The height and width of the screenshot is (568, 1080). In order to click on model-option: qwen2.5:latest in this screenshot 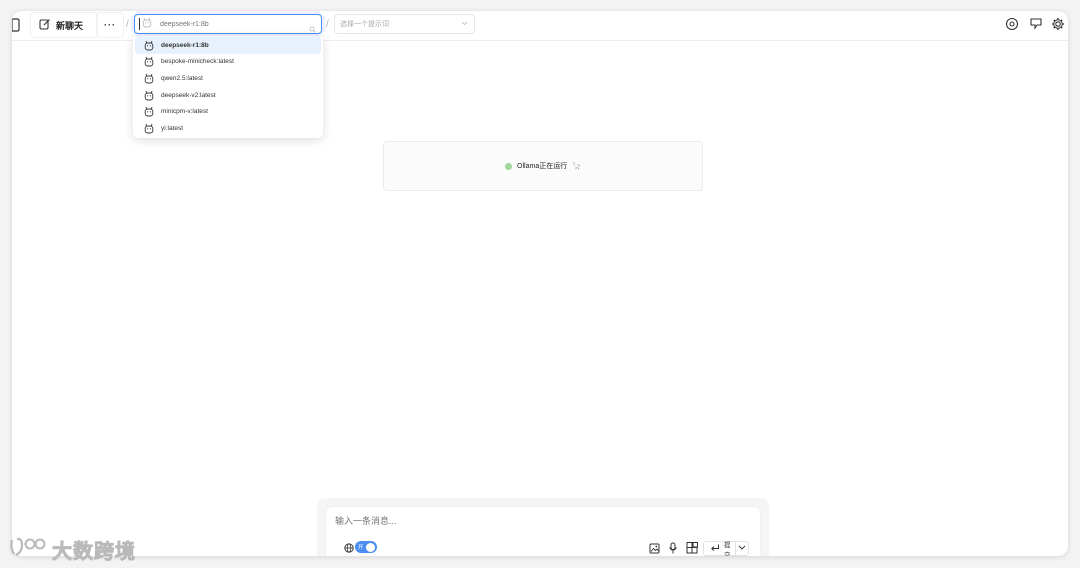, I will do `click(228, 78)`.